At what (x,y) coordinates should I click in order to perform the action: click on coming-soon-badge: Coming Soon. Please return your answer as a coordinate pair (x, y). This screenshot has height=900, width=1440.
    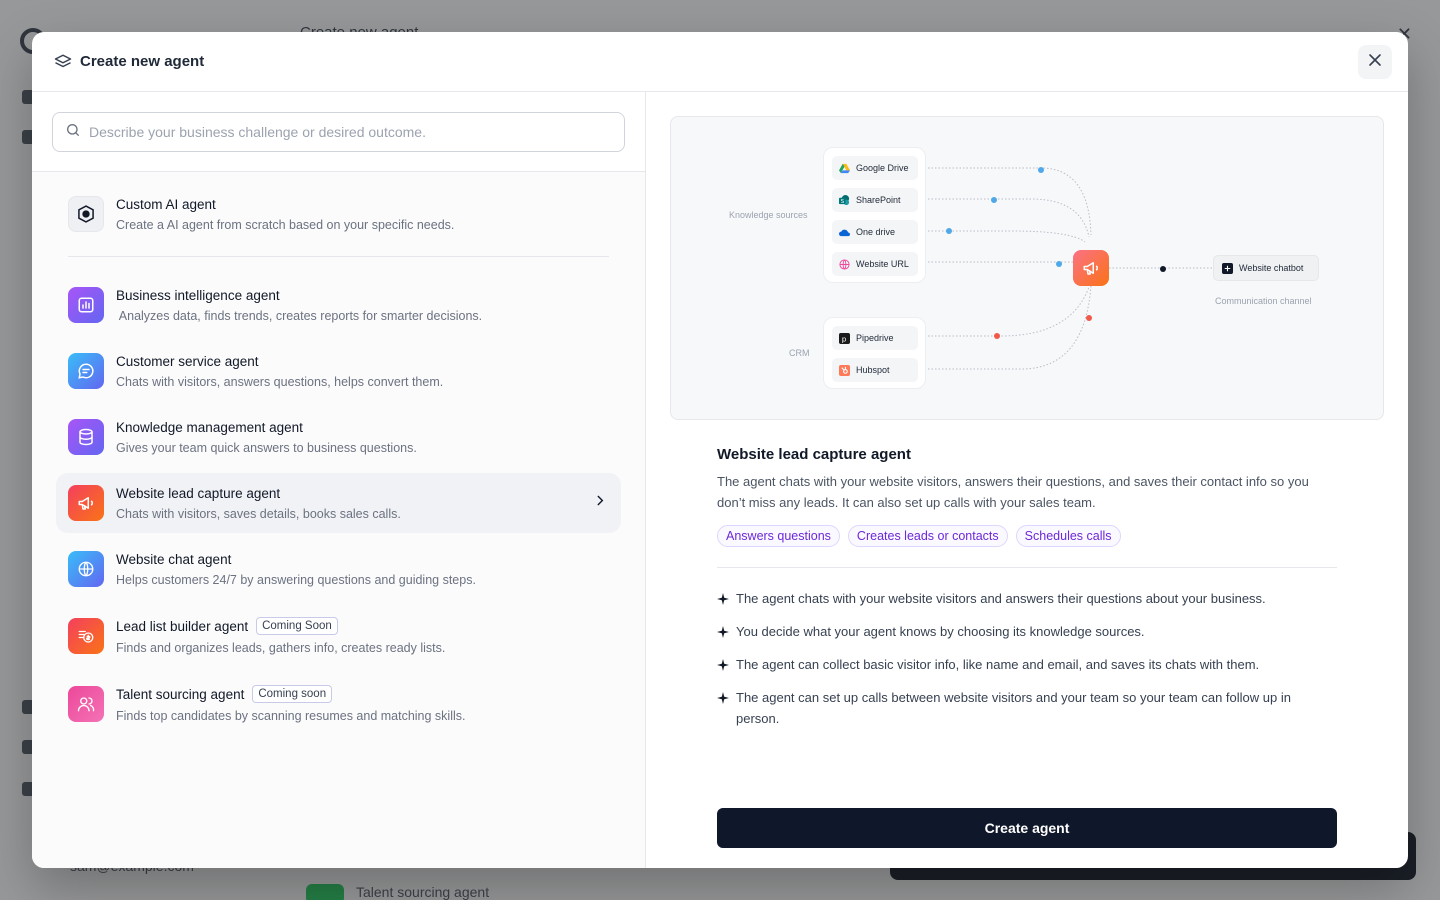
    Looking at the image, I should click on (297, 626).